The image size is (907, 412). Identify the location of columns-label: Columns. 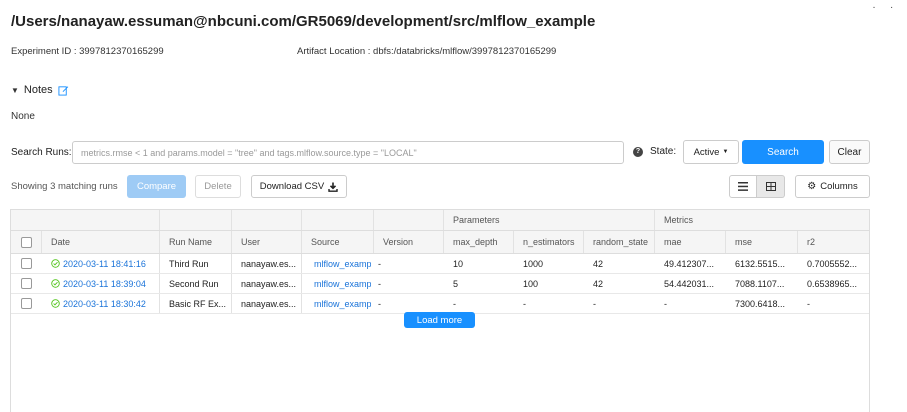
(839, 186).